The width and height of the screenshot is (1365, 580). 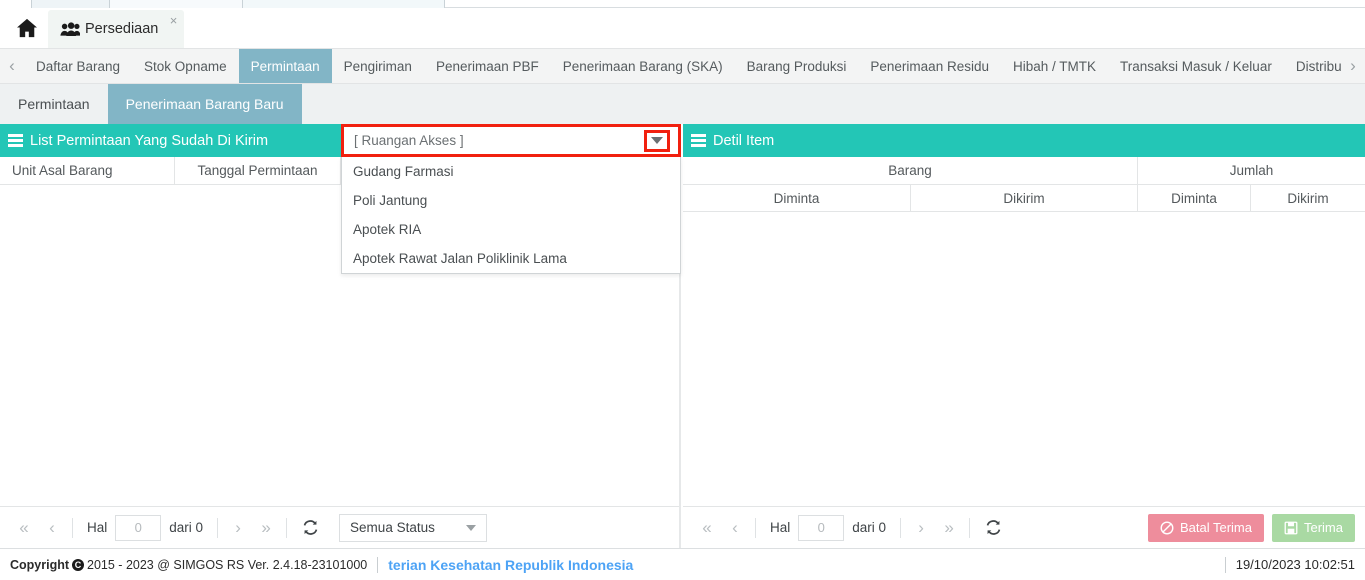 What do you see at coordinates (1196, 66) in the screenshot?
I see `nav-item-transaksi-masuk-keluar: Transaksi Masuk / Keluar` at bounding box center [1196, 66].